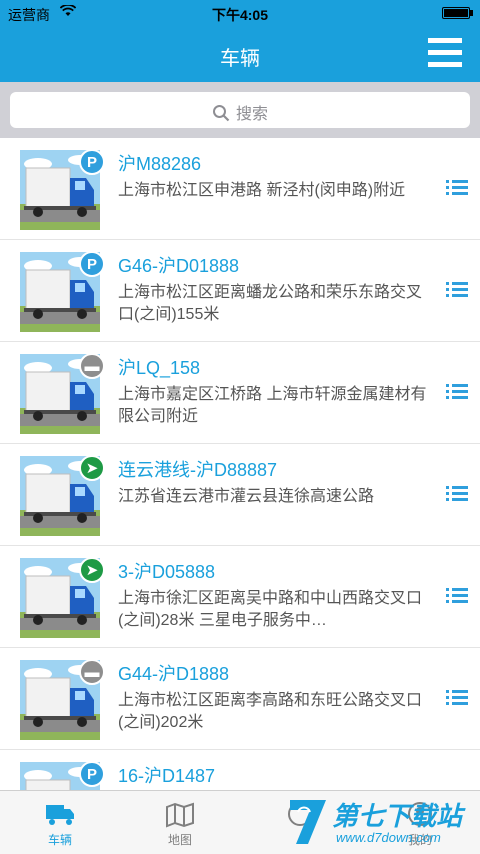 Image resolution: width=480 pixels, height=854 pixels. What do you see at coordinates (240, 59) in the screenshot?
I see `page-title: 车辆` at bounding box center [240, 59].